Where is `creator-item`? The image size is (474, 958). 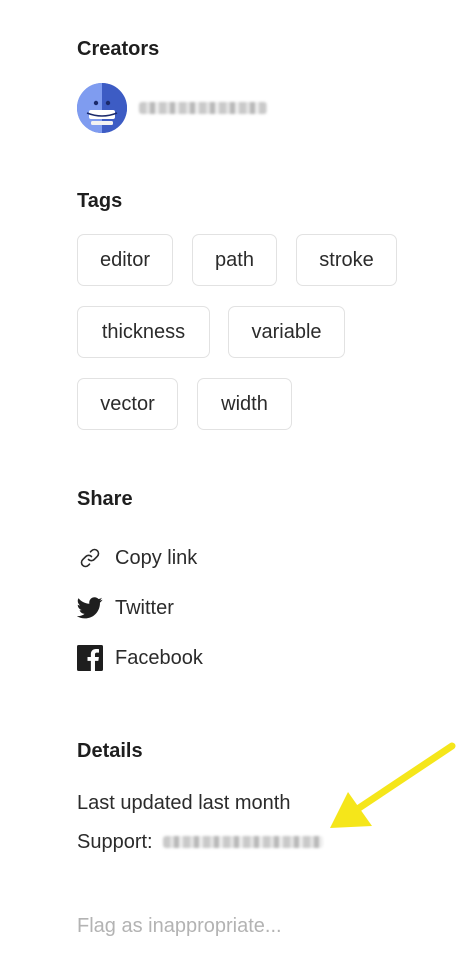
creator-item is located at coordinates (172, 108).